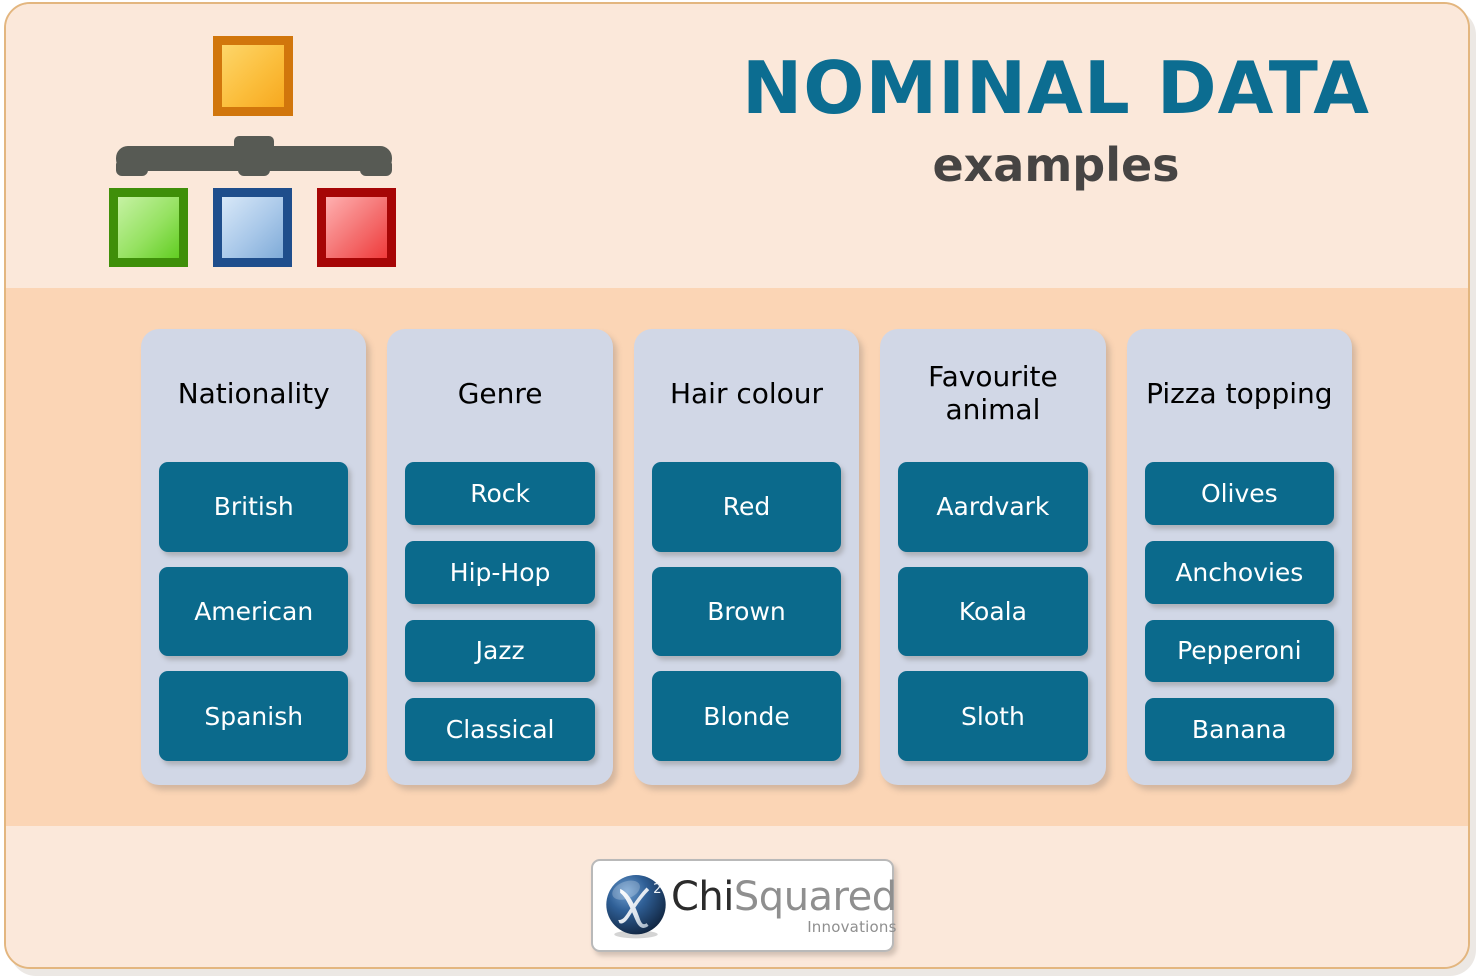 This screenshot has height=979, width=1480. What do you see at coordinates (1239, 493) in the screenshot?
I see `list-item: Olives` at bounding box center [1239, 493].